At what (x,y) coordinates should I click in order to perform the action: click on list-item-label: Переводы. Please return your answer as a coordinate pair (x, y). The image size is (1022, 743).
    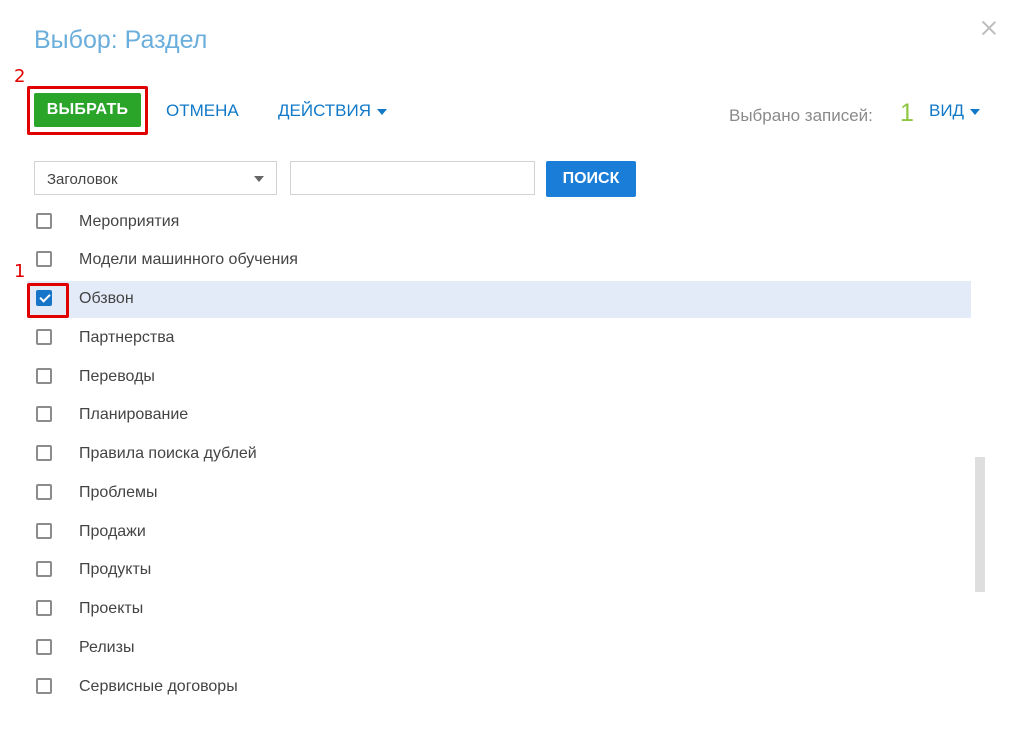
    Looking at the image, I should click on (117, 376).